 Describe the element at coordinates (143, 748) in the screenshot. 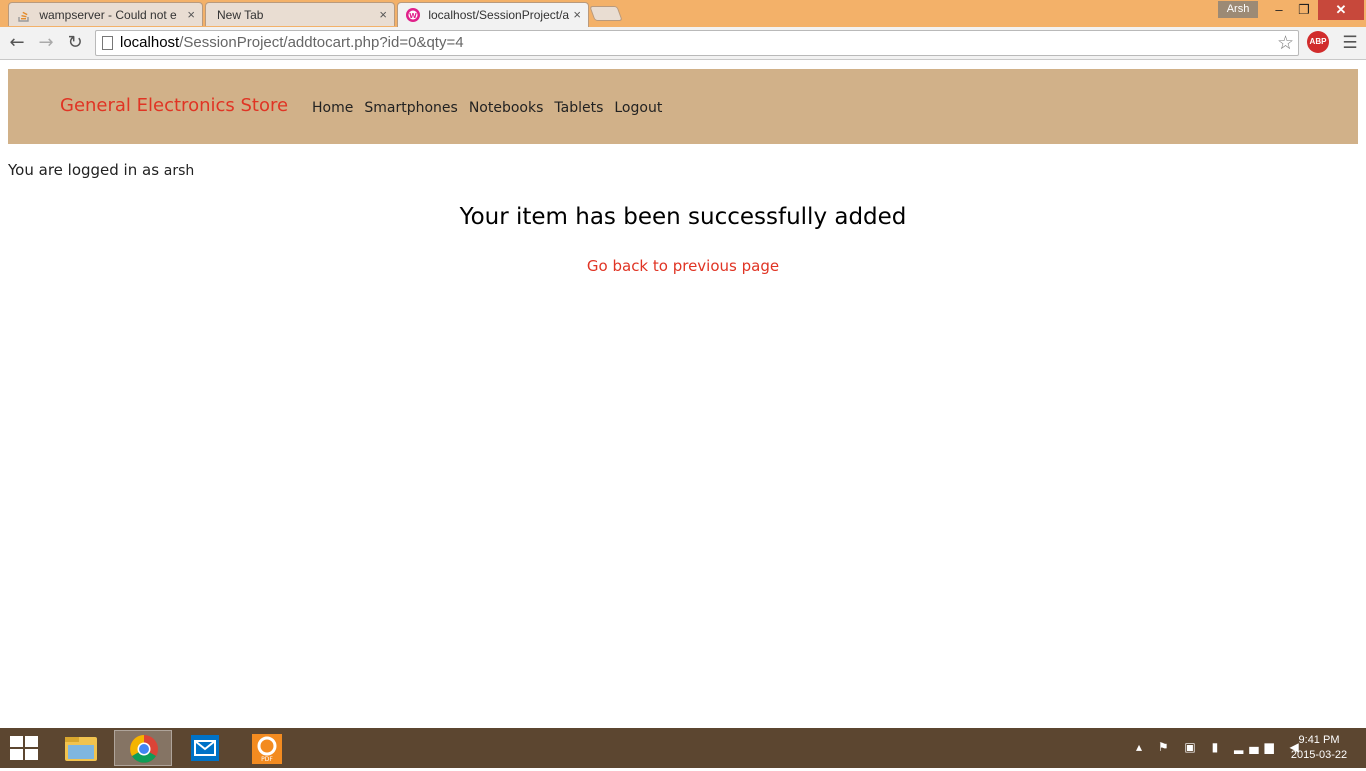

I see `chrome-icon` at that location.